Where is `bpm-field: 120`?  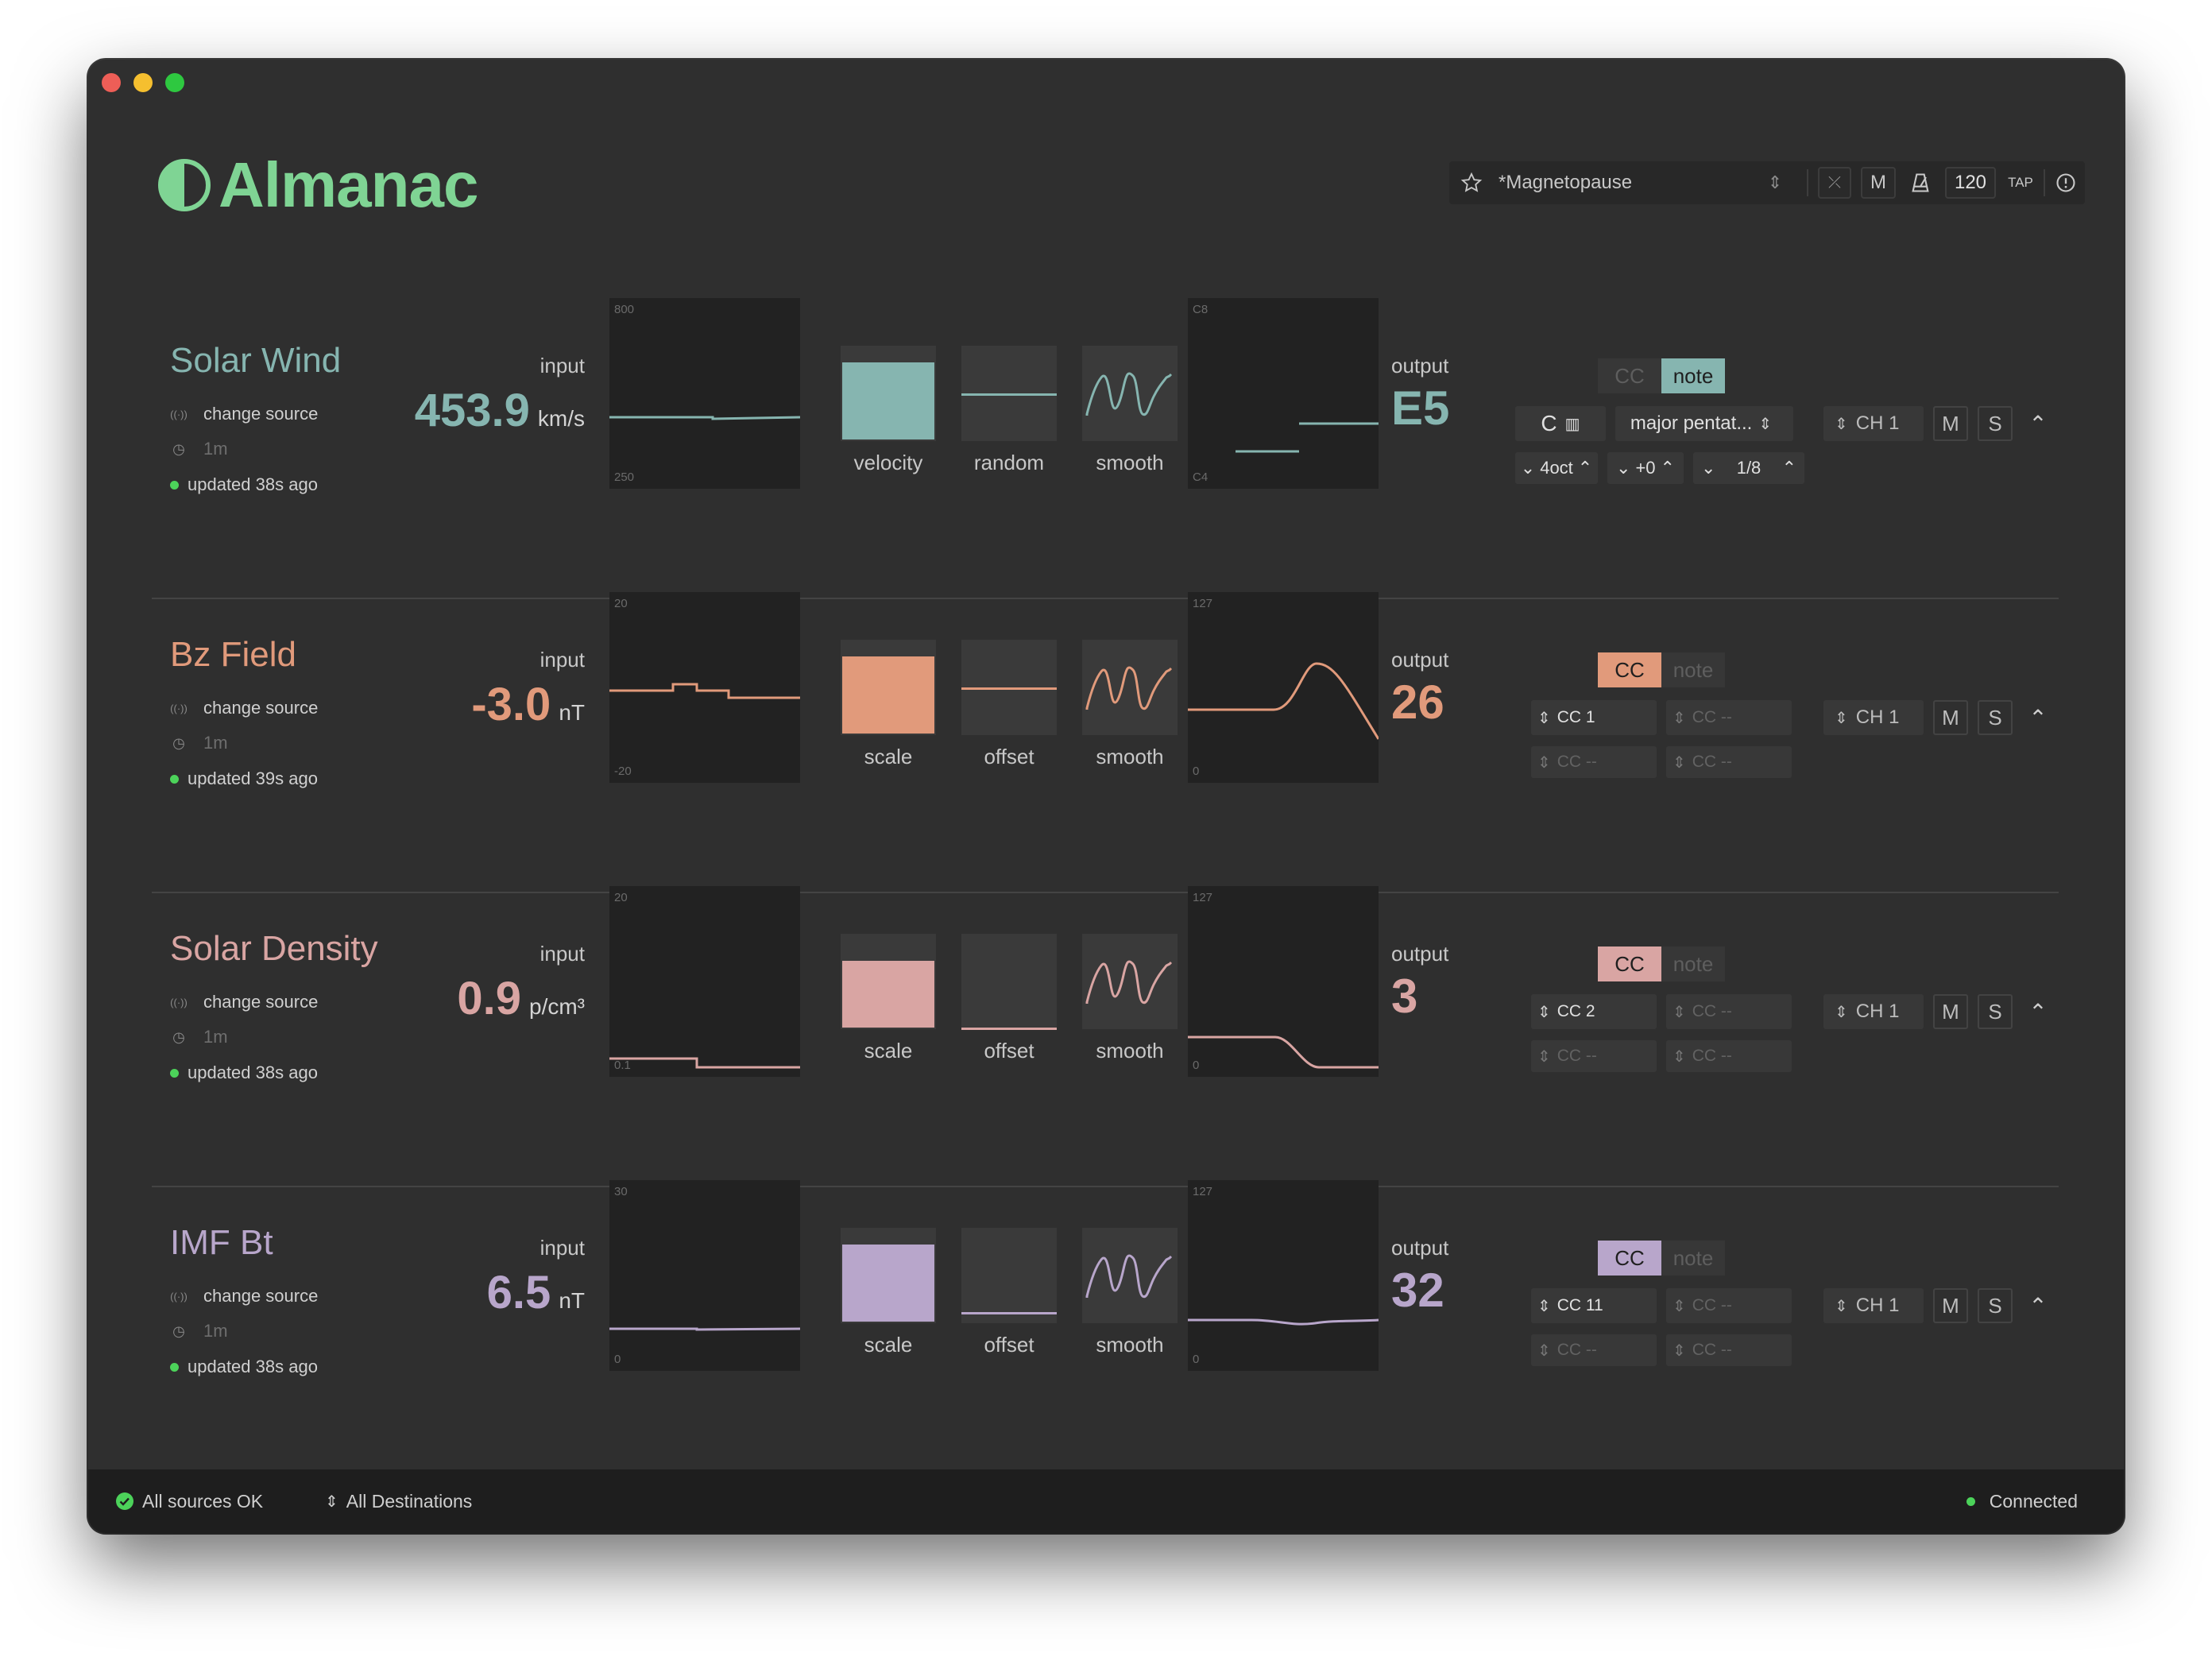 bpm-field: 120 is located at coordinates (1970, 183).